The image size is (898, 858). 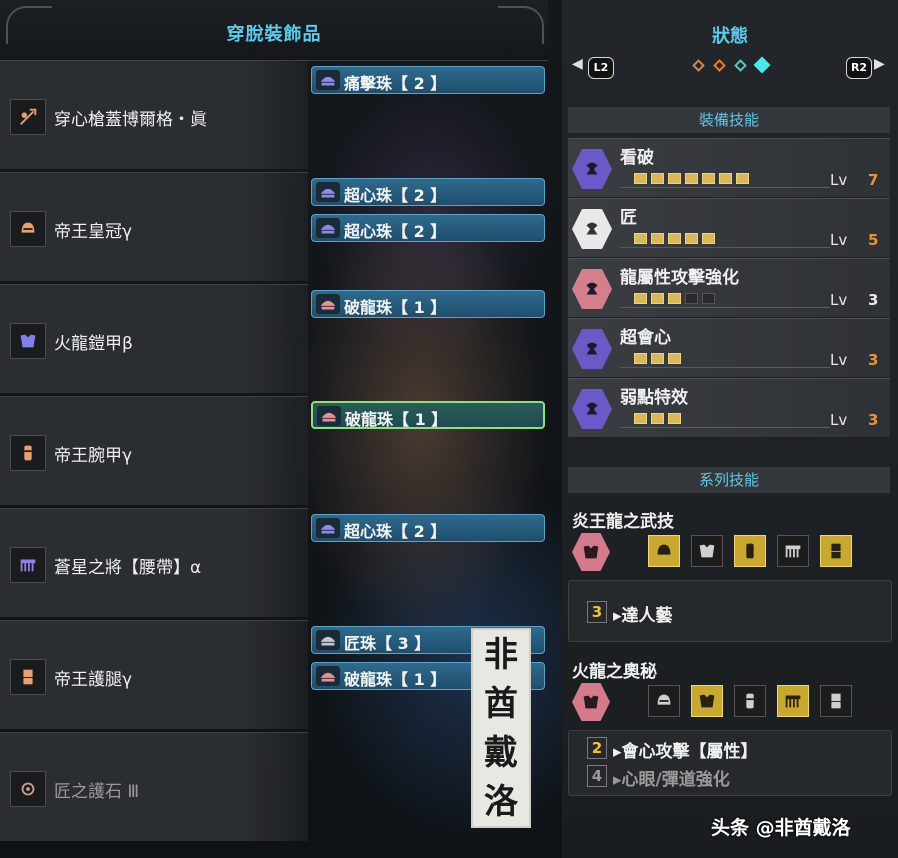 I want to click on level-value: 3, so click(x=873, y=360).